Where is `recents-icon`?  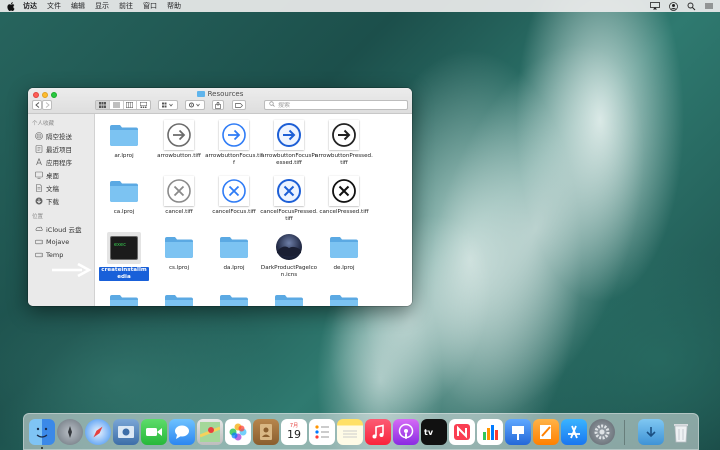
recents-icon is located at coordinates (39, 148).